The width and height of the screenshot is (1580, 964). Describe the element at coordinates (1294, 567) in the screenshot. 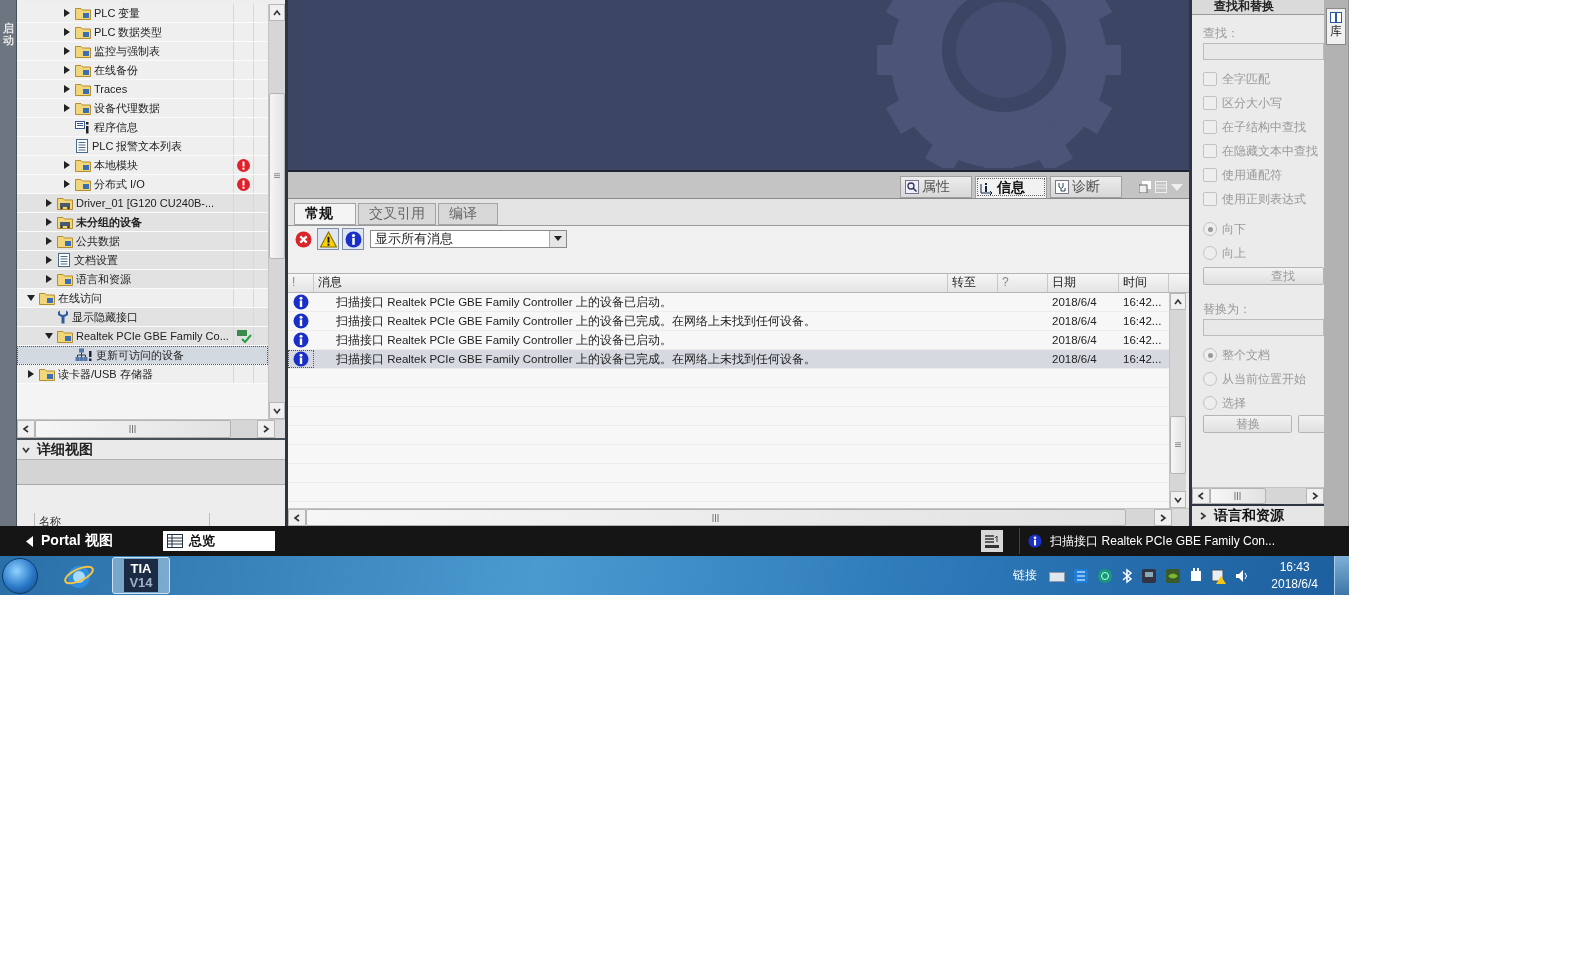

I see `clock-time: 16:43` at that location.